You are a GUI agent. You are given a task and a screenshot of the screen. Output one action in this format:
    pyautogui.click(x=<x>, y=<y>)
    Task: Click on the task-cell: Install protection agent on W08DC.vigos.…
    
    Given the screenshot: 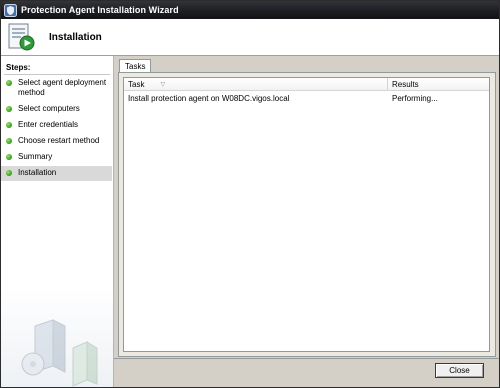 What is the action you would take?
    pyautogui.click(x=209, y=98)
    